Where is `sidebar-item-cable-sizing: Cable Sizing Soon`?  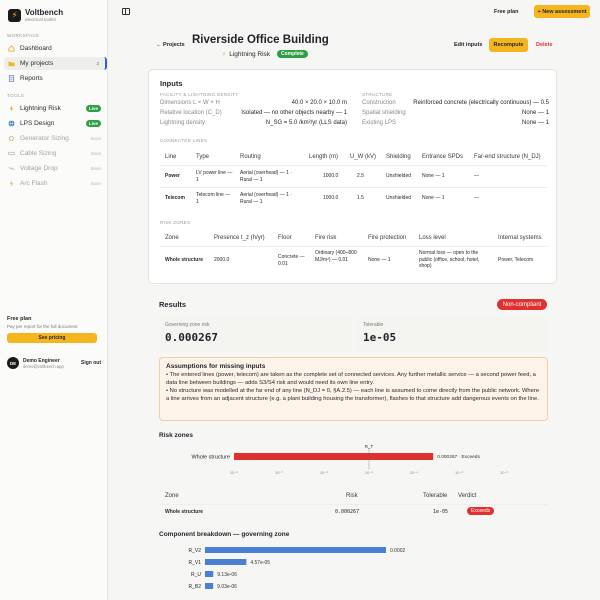
sidebar-item-cable-sizing: Cable Sizing Soon is located at coordinates (55, 153).